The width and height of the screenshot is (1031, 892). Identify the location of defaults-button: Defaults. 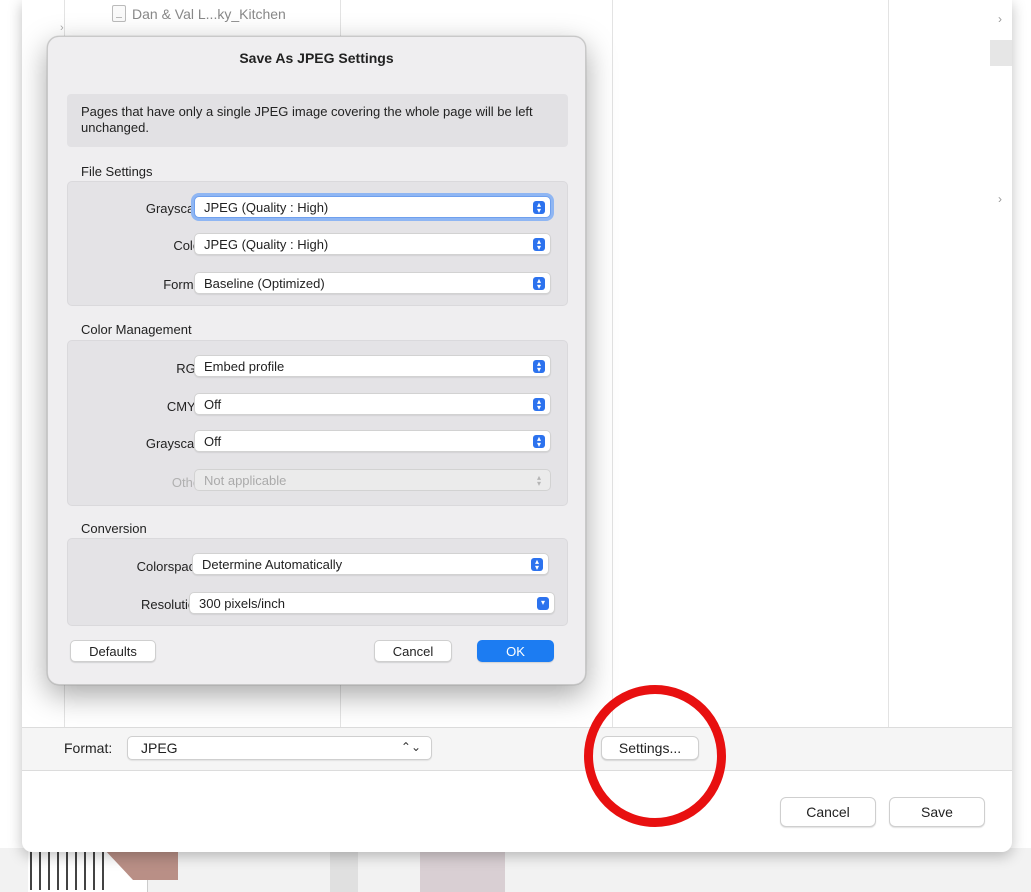
(113, 651).